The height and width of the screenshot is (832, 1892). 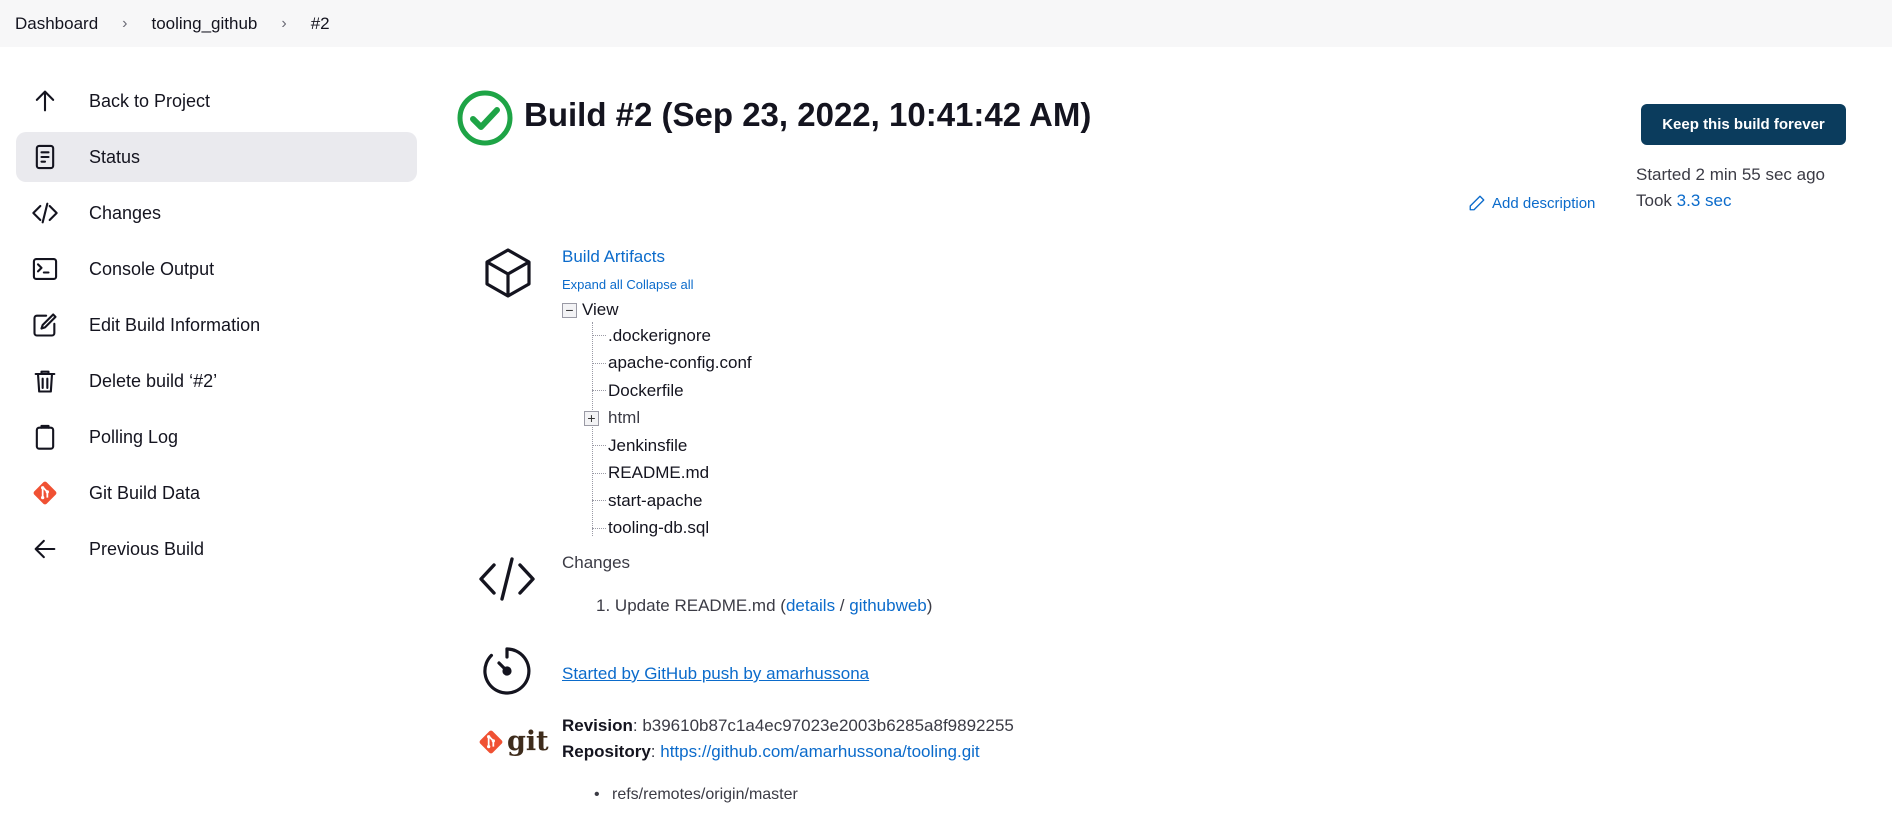 I want to click on revision-value: b39610b87c1a4ec97023e2003b6285a8f9892255, so click(x=828, y=725).